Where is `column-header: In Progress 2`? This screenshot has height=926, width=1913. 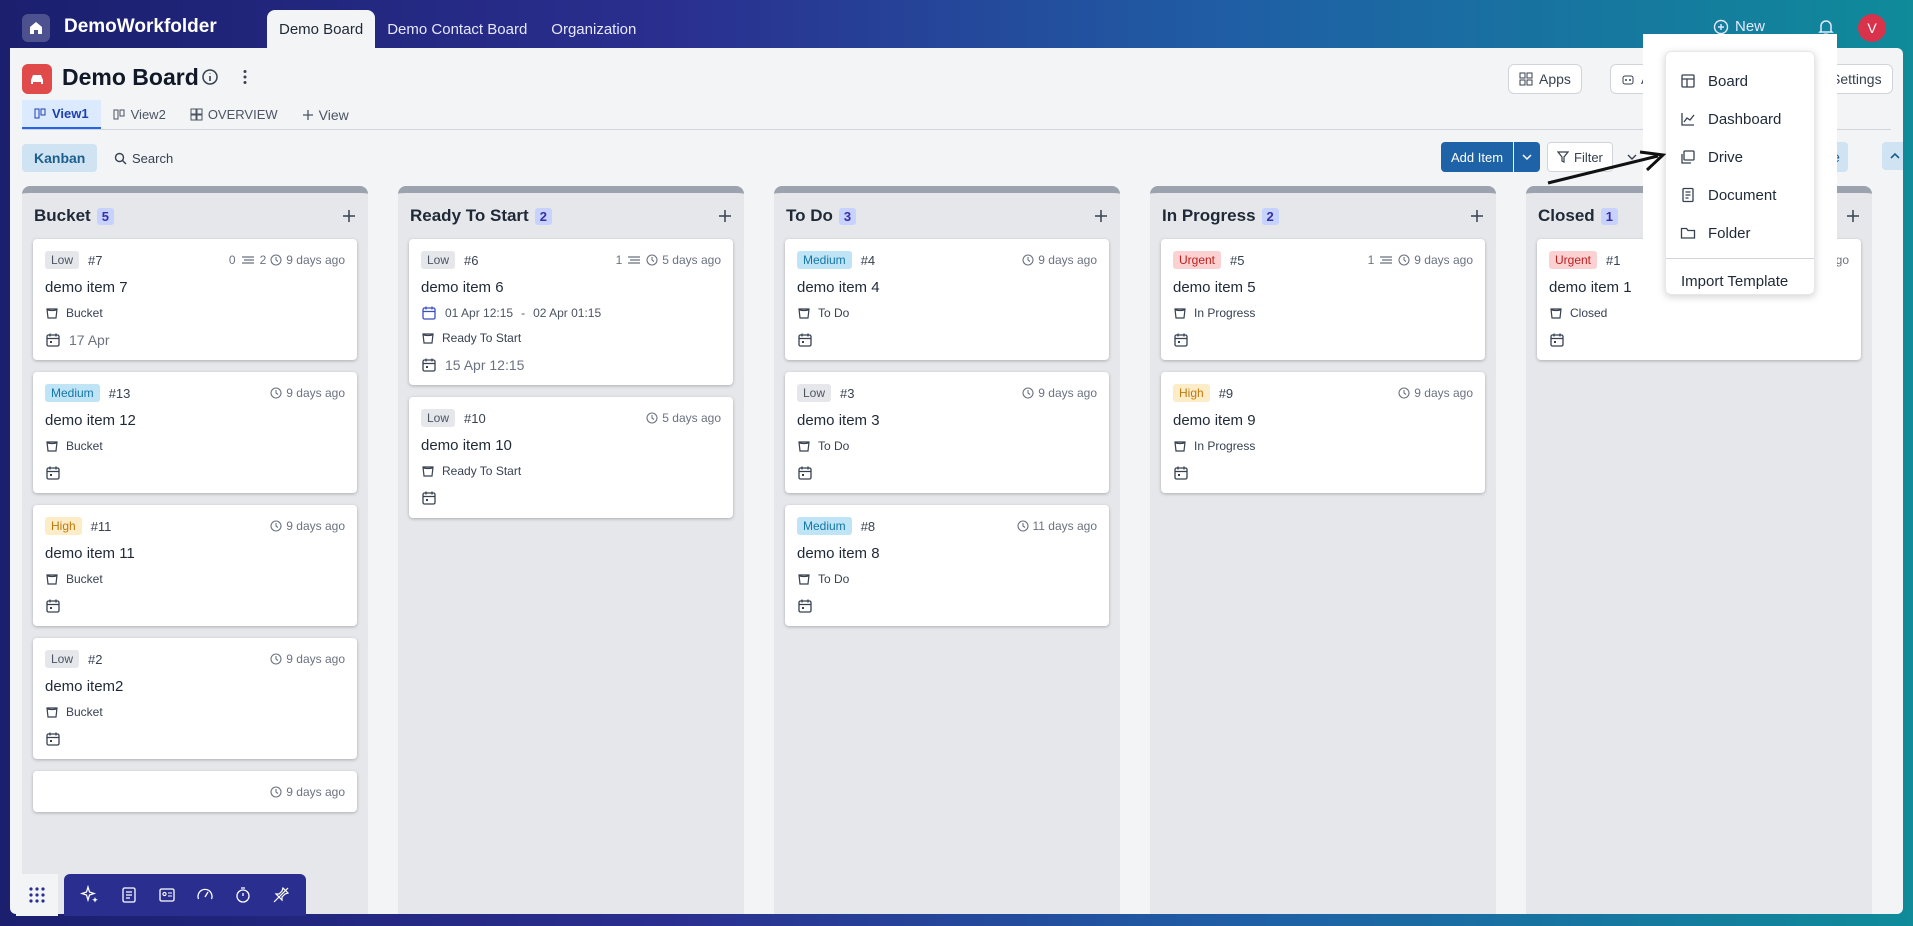 column-header: In Progress 2 is located at coordinates (1323, 216).